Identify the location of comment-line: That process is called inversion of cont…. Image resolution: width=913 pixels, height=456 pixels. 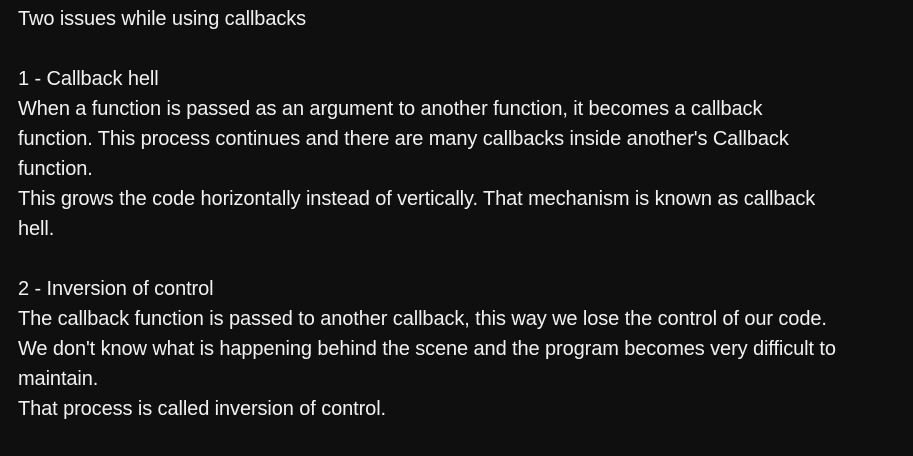
(202, 409).